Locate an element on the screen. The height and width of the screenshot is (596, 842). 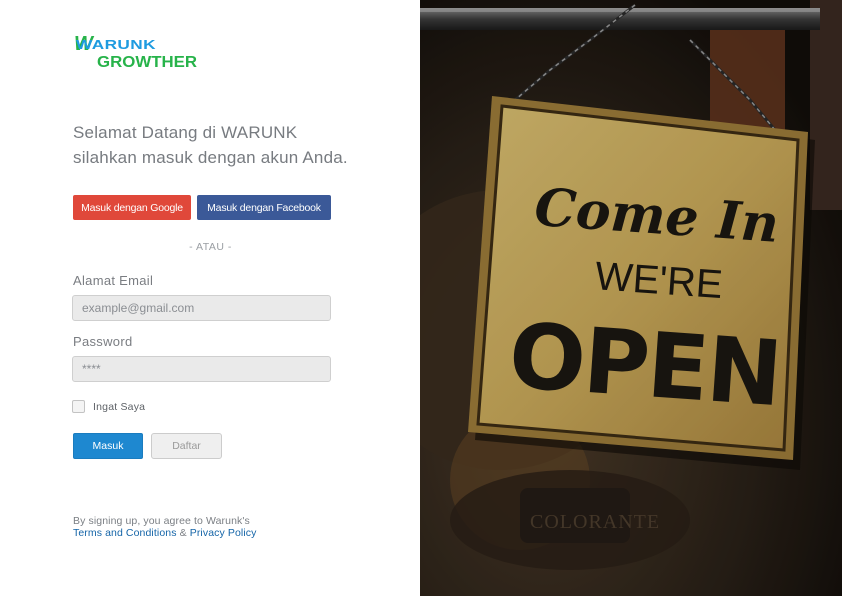
login-button: Masuk is located at coordinates (108, 446).